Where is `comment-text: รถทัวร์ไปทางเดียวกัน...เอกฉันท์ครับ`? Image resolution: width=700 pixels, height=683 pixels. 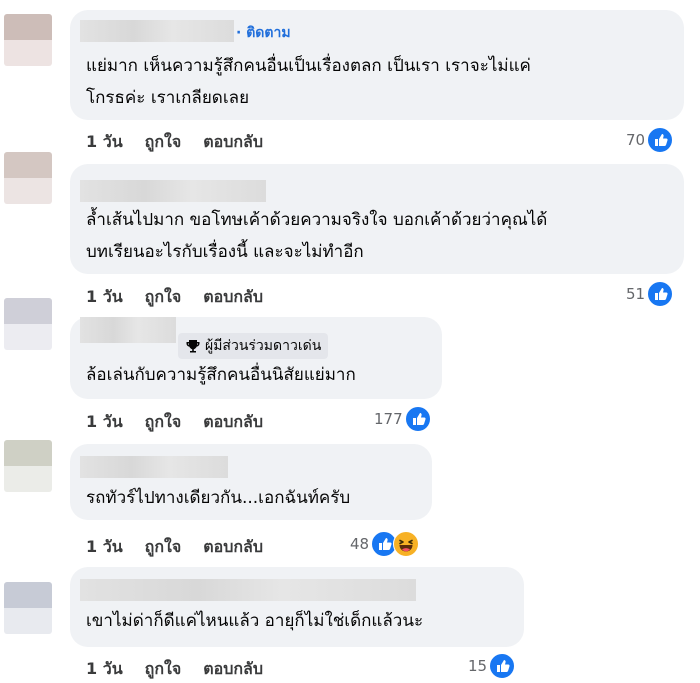
comment-text: รถทัวร์ไปทางเดียวกัน...เอกฉันท์ครับ is located at coordinates (252, 498).